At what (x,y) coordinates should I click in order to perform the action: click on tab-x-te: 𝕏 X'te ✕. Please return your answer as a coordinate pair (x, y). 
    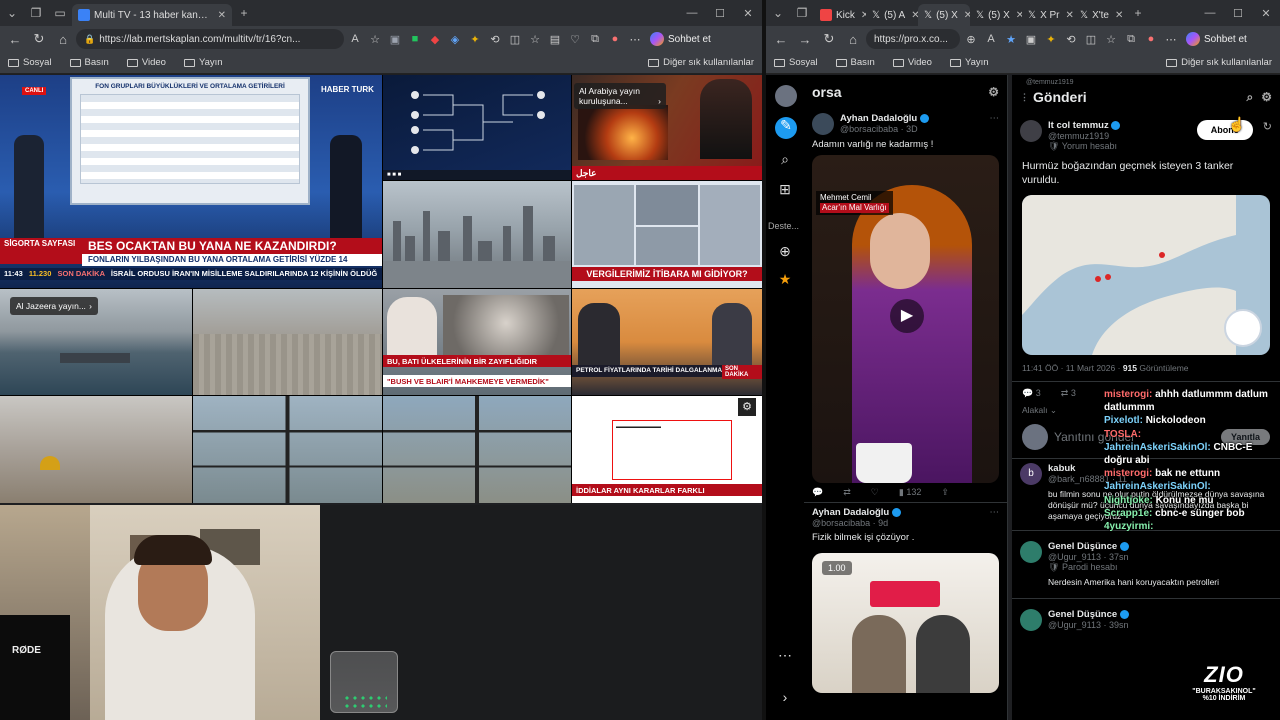
    Looking at the image, I should click on (1100, 15).